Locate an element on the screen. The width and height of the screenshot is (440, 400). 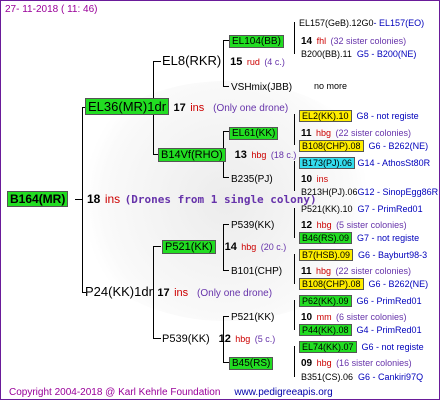
b45-note: (16 sister colonies) is located at coordinates (374, 363).